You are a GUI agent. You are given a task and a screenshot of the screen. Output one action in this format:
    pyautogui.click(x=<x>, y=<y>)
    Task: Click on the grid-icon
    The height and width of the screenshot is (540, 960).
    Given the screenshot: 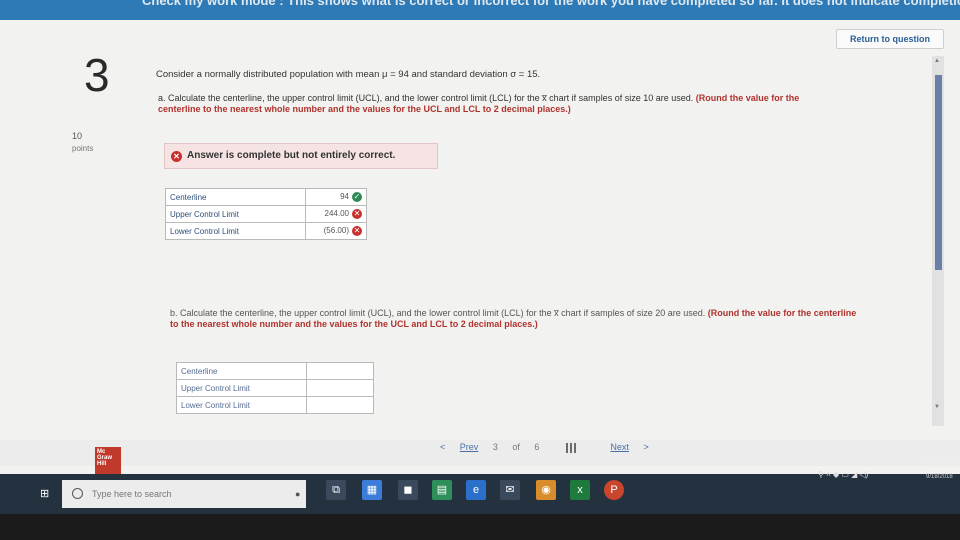 What is the action you would take?
    pyautogui.click(x=570, y=447)
    